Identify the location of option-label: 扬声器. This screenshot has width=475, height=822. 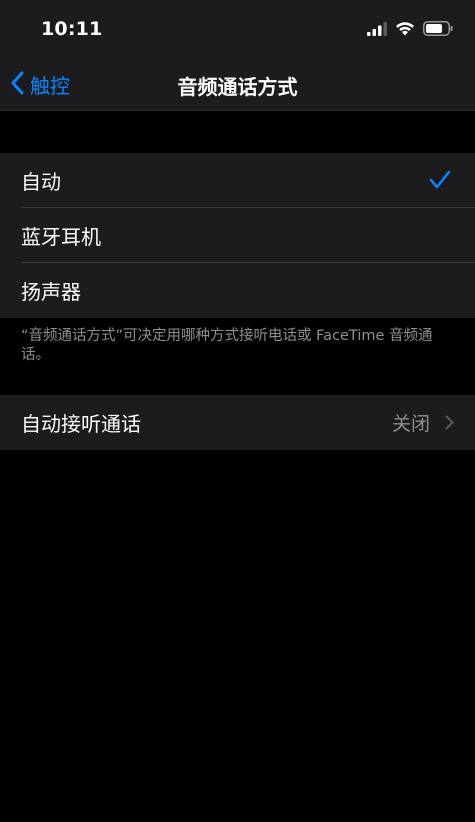
(51, 292).